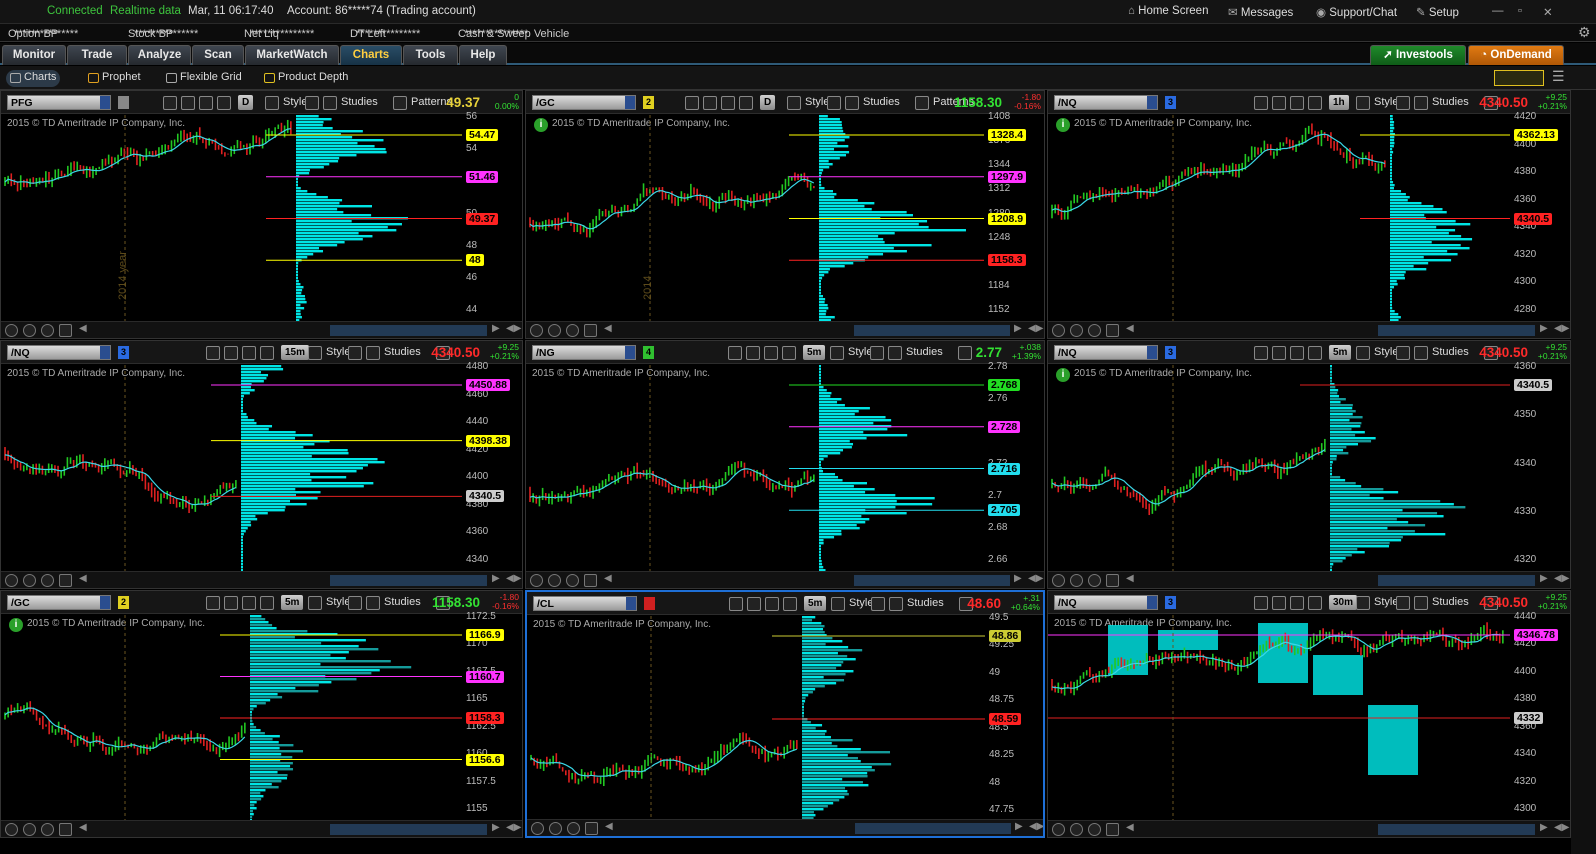  What do you see at coordinates (34, 55) in the screenshot?
I see `tab-monitor: Monitor` at bounding box center [34, 55].